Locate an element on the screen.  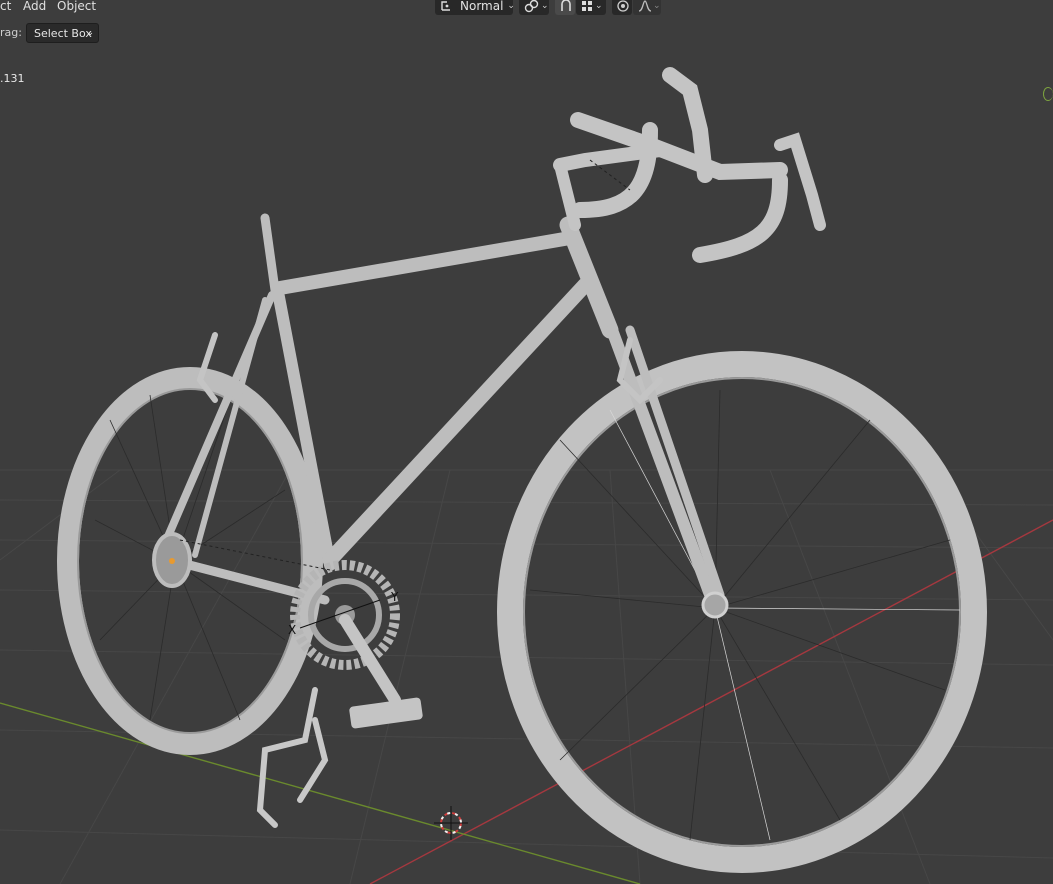
front-hub is located at coordinates (715, 605).